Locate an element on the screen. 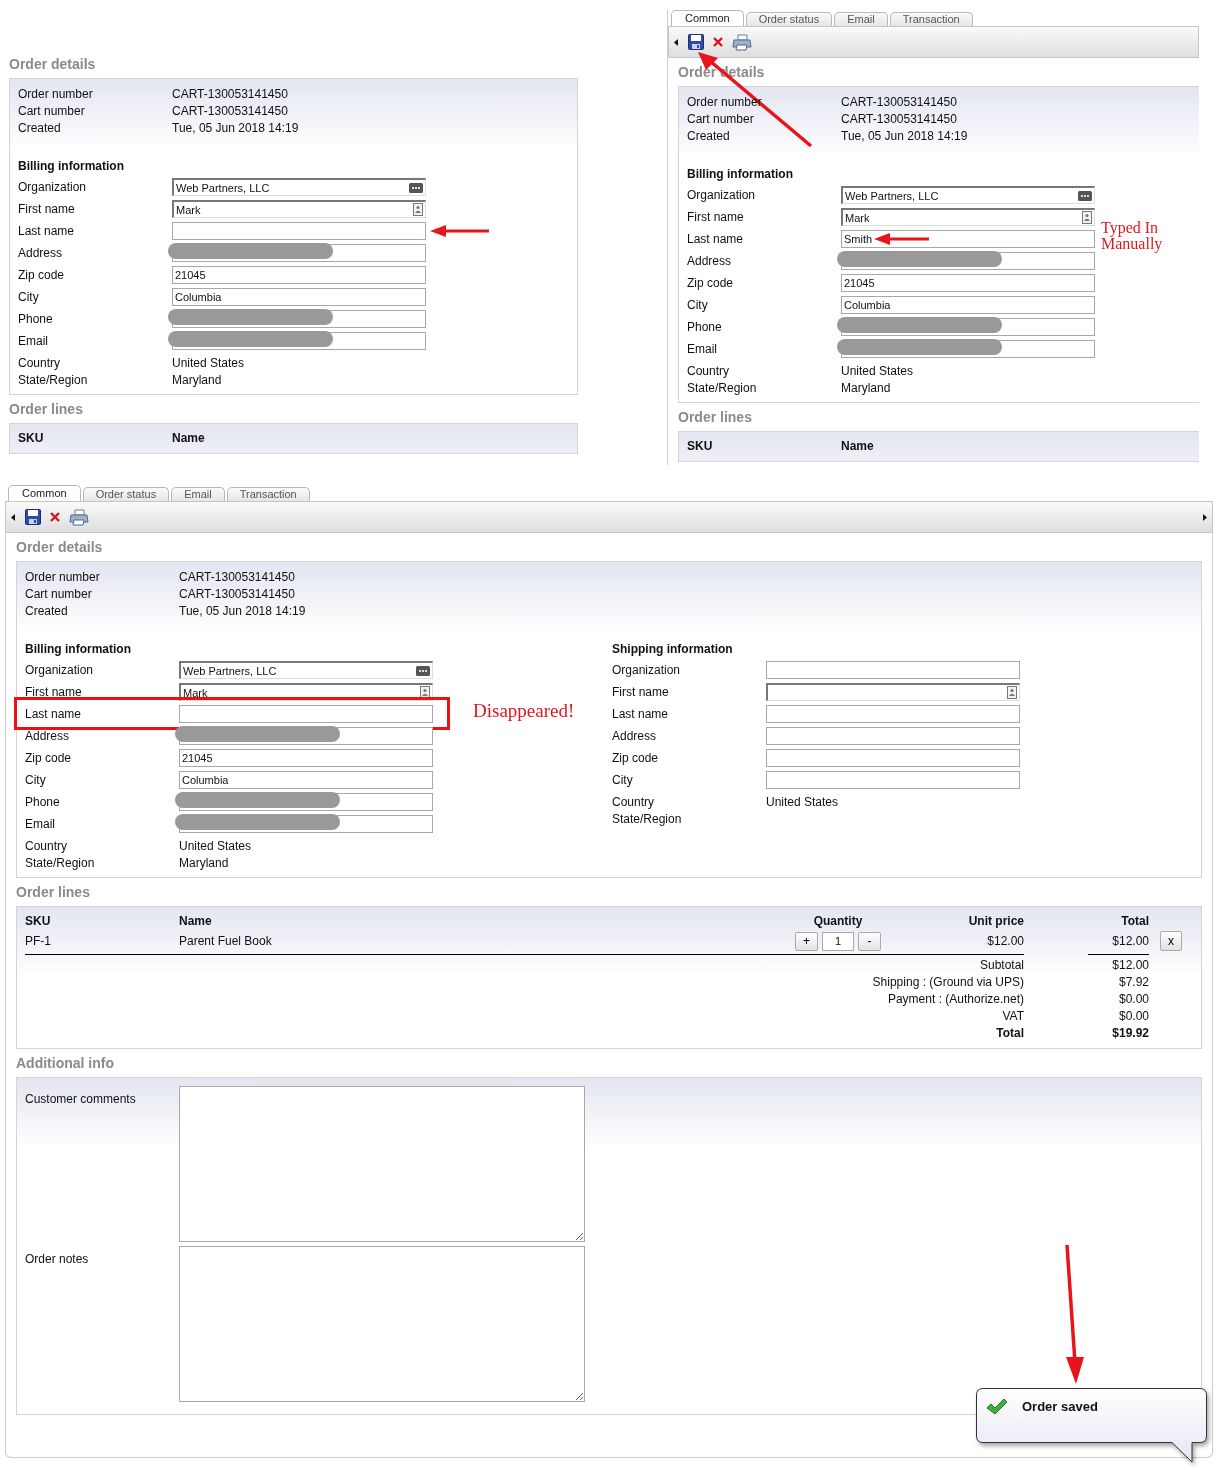 Image resolution: width=1216 pixels, height=1470 pixels. table-cell-text: PF-1 is located at coordinates (38, 941).